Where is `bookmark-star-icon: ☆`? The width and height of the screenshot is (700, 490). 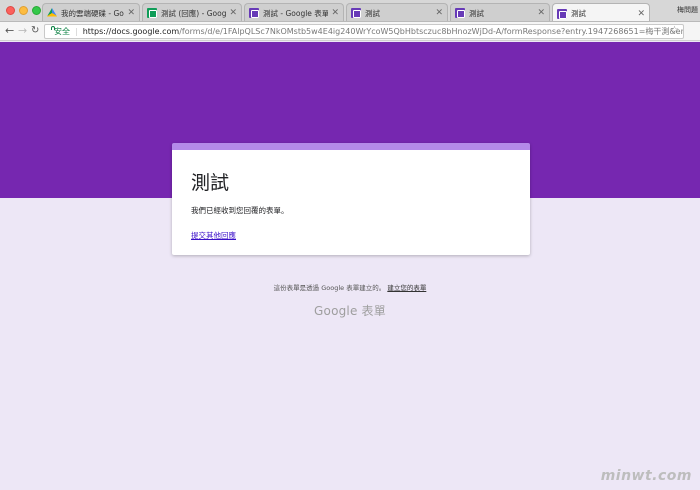
bookmark-star-icon: ☆ is located at coordinates (674, 30).